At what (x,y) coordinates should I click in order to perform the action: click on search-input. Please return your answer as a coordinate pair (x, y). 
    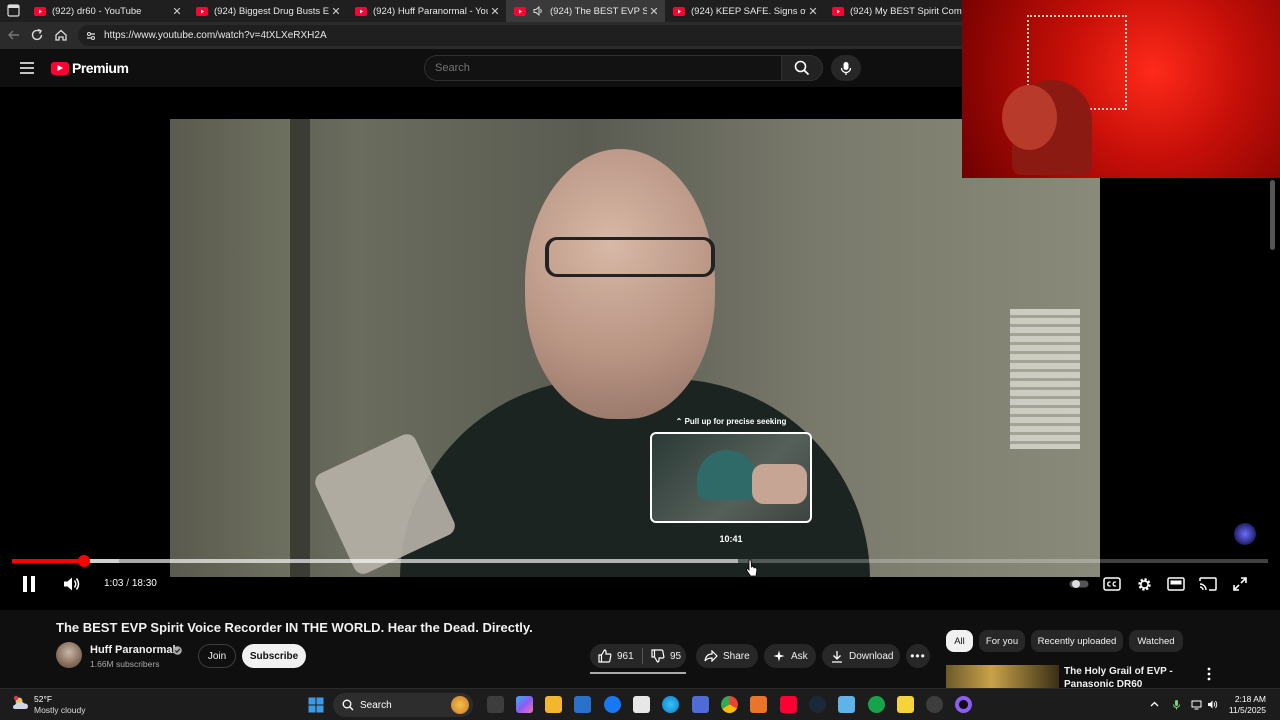
    Looking at the image, I should click on (602, 68).